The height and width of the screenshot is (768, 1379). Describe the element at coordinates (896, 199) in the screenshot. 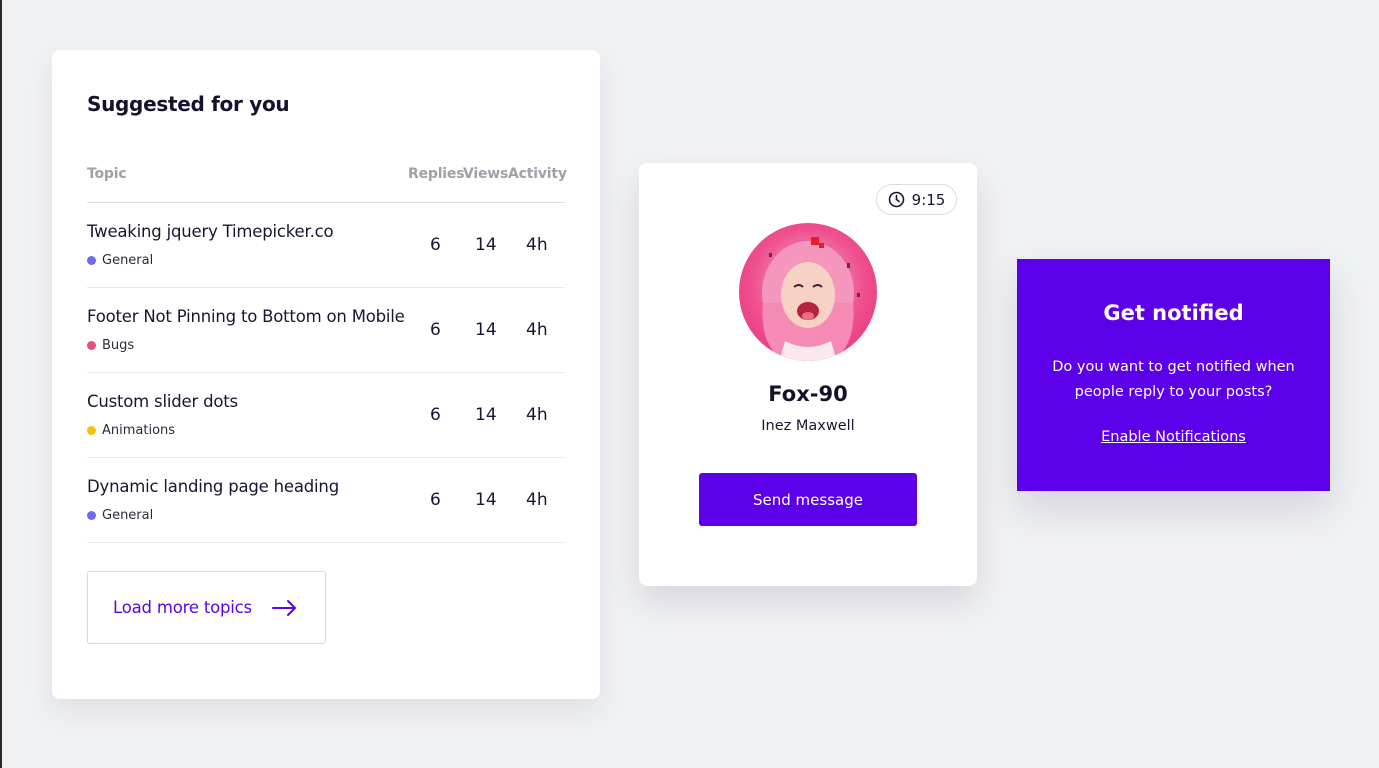

I see `clock-icon` at that location.